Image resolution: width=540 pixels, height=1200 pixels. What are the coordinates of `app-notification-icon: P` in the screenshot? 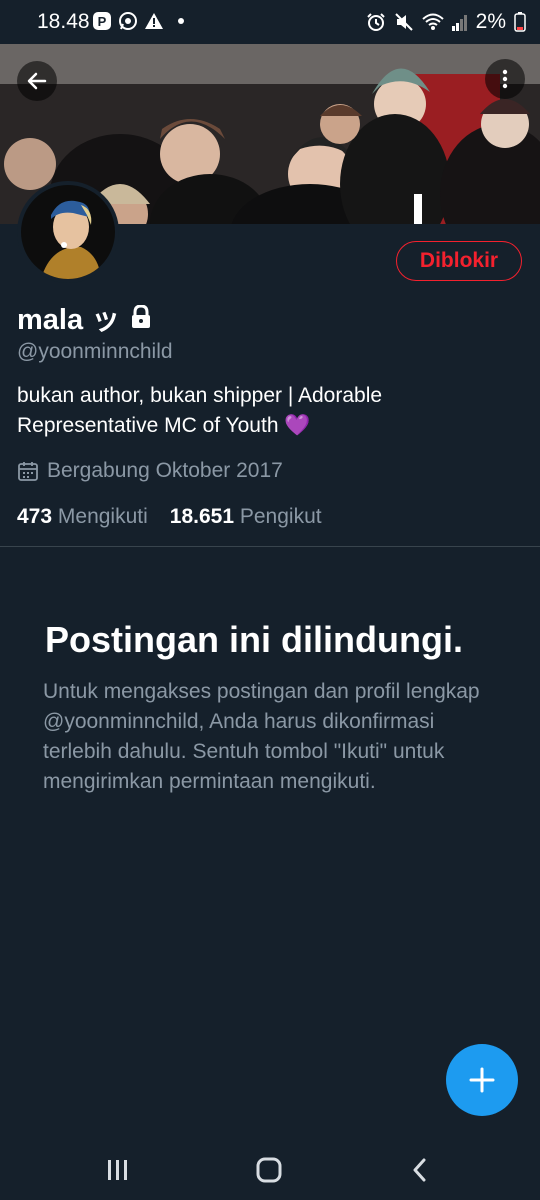 It's located at (102, 21).